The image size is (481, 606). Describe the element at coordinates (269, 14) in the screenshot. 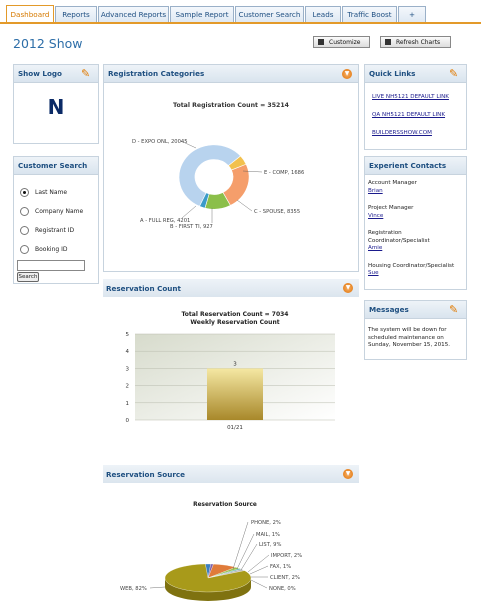

I see `tab-customer-search: Customer Search` at that location.